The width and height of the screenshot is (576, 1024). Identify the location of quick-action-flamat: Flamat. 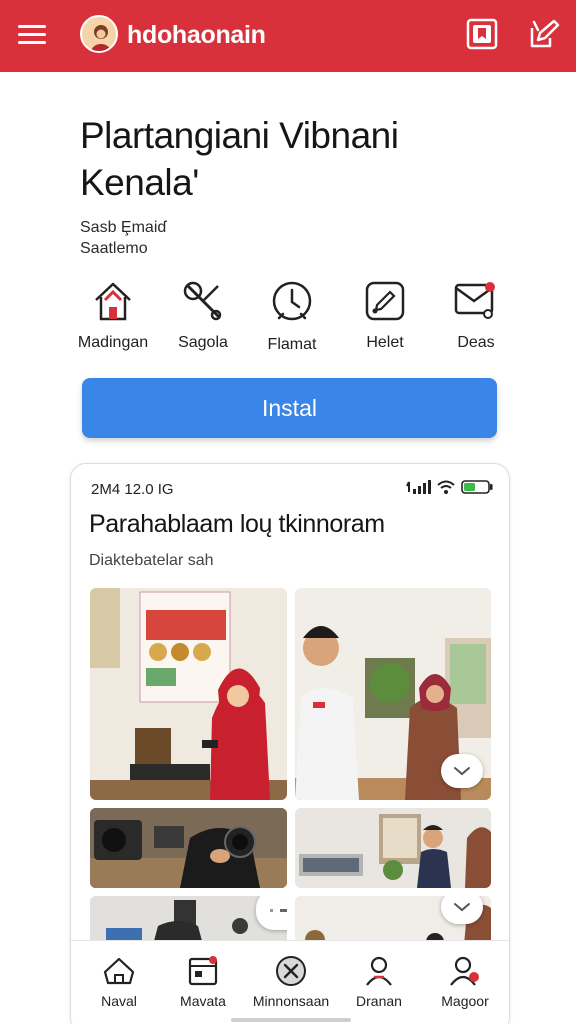
(292, 317).